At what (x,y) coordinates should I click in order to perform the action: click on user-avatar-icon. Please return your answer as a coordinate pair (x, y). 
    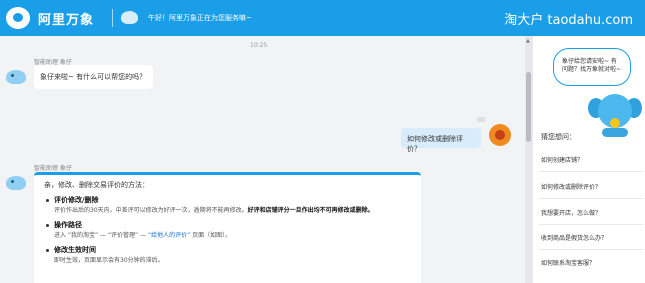
    Looking at the image, I should click on (500, 135).